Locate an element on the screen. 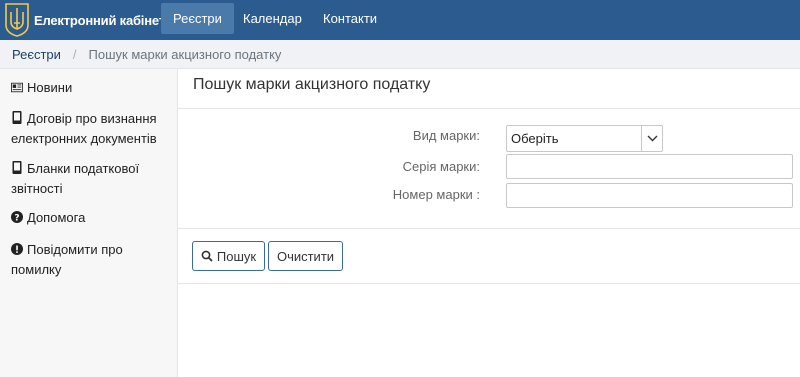 The width and height of the screenshot is (800, 377). exclamation-circle-icon is located at coordinates (17, 249).